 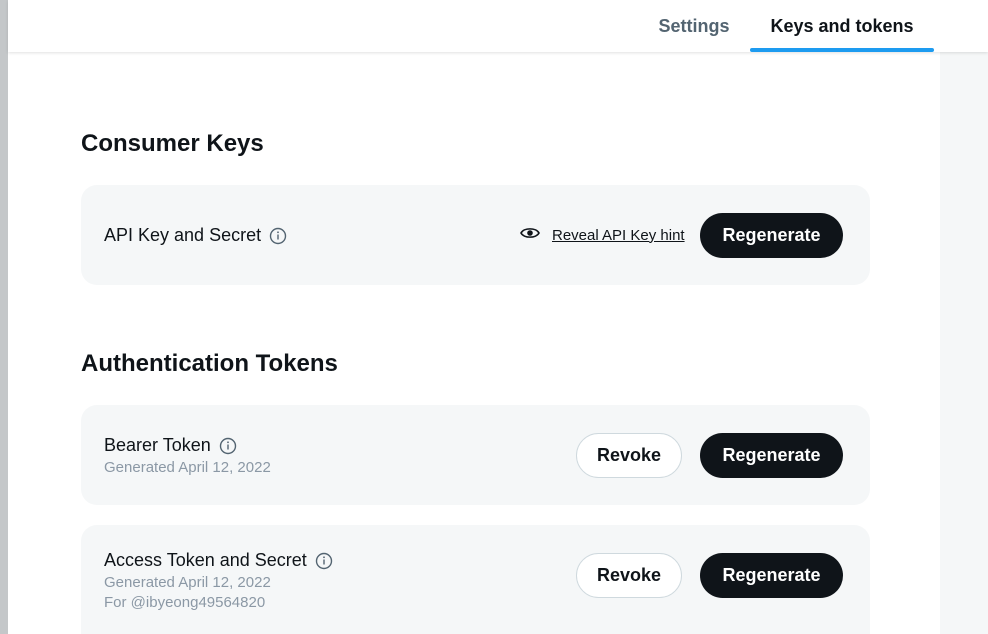 I want to click on access-token-generated: Generated April 12, 2022, so click(x=187, y=582).